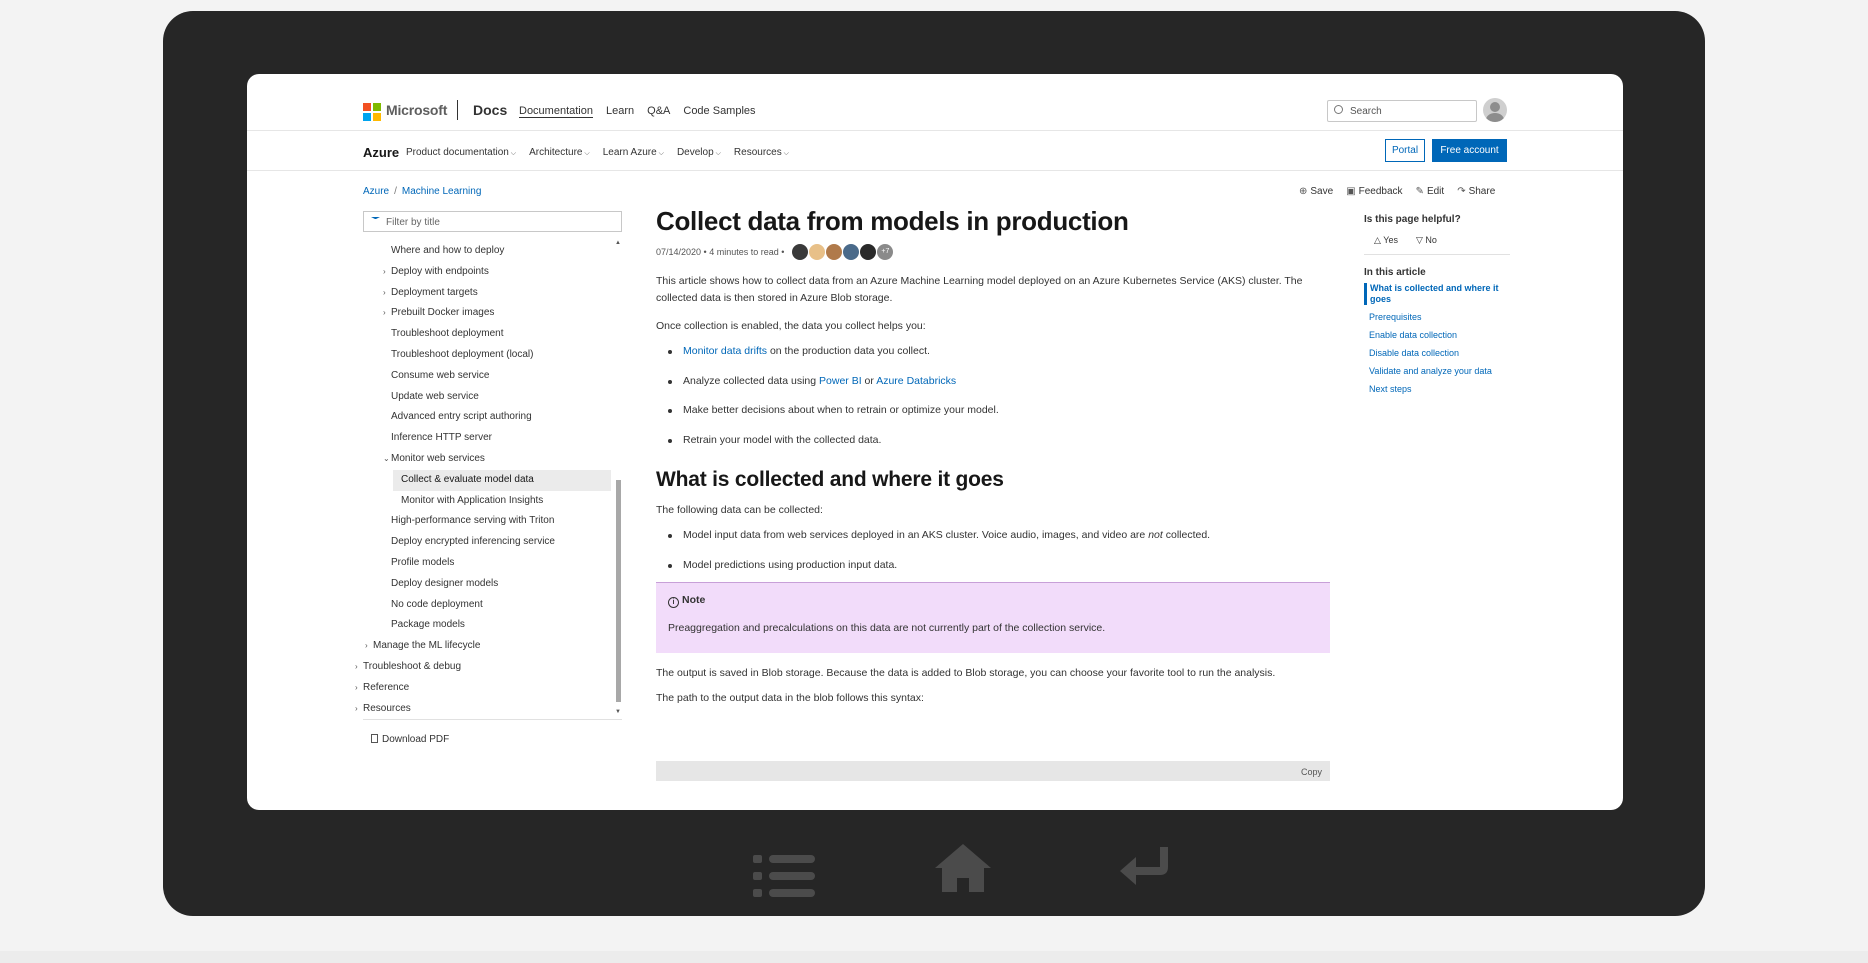  Describe the element at coordinates (556, 111) in the screenshot. I see `nav-documentation: Documentation` at that location.